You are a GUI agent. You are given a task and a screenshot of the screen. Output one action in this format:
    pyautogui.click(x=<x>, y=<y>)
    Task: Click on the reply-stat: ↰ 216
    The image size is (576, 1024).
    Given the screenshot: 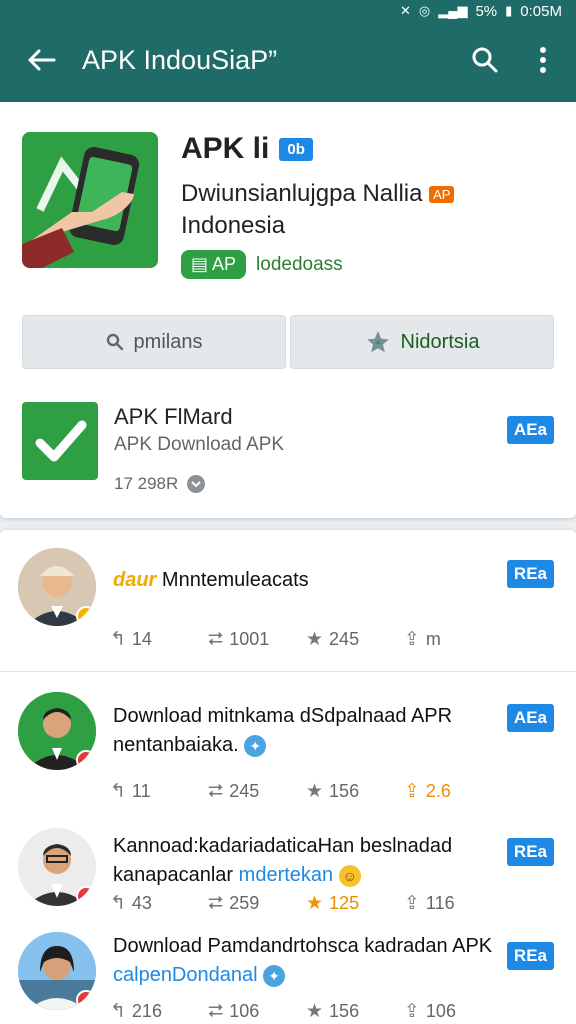 What is the action you would take?
    pyautogui.click(x=159, y=1011)
    